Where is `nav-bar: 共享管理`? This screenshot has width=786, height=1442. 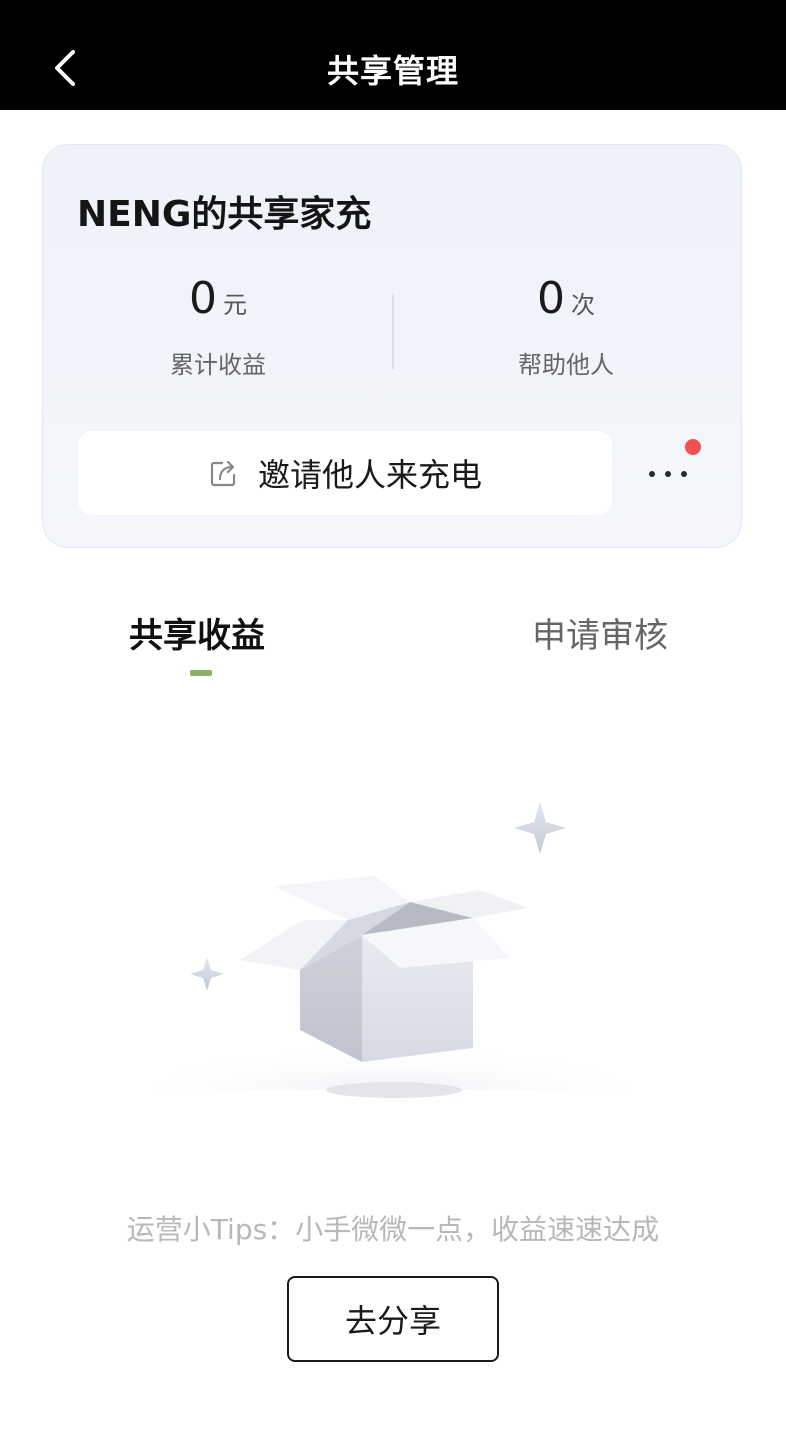 nav-bar: 共享管理 is located at coordinates (393, 55).